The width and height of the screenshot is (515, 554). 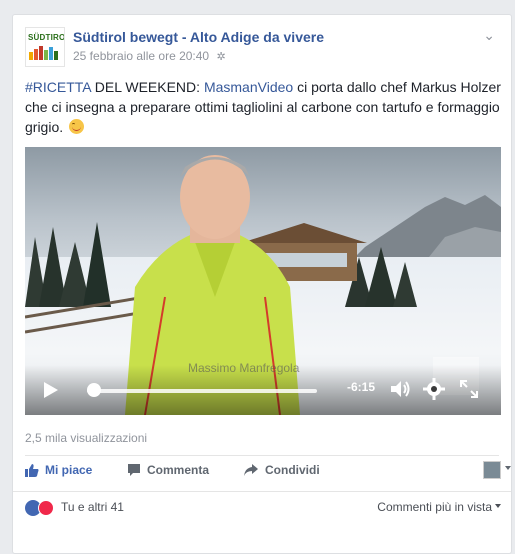 What do you see at coordinates (201, 390) in the screenshot?
I see `video-scrubber` at bounding box center [201, 390].